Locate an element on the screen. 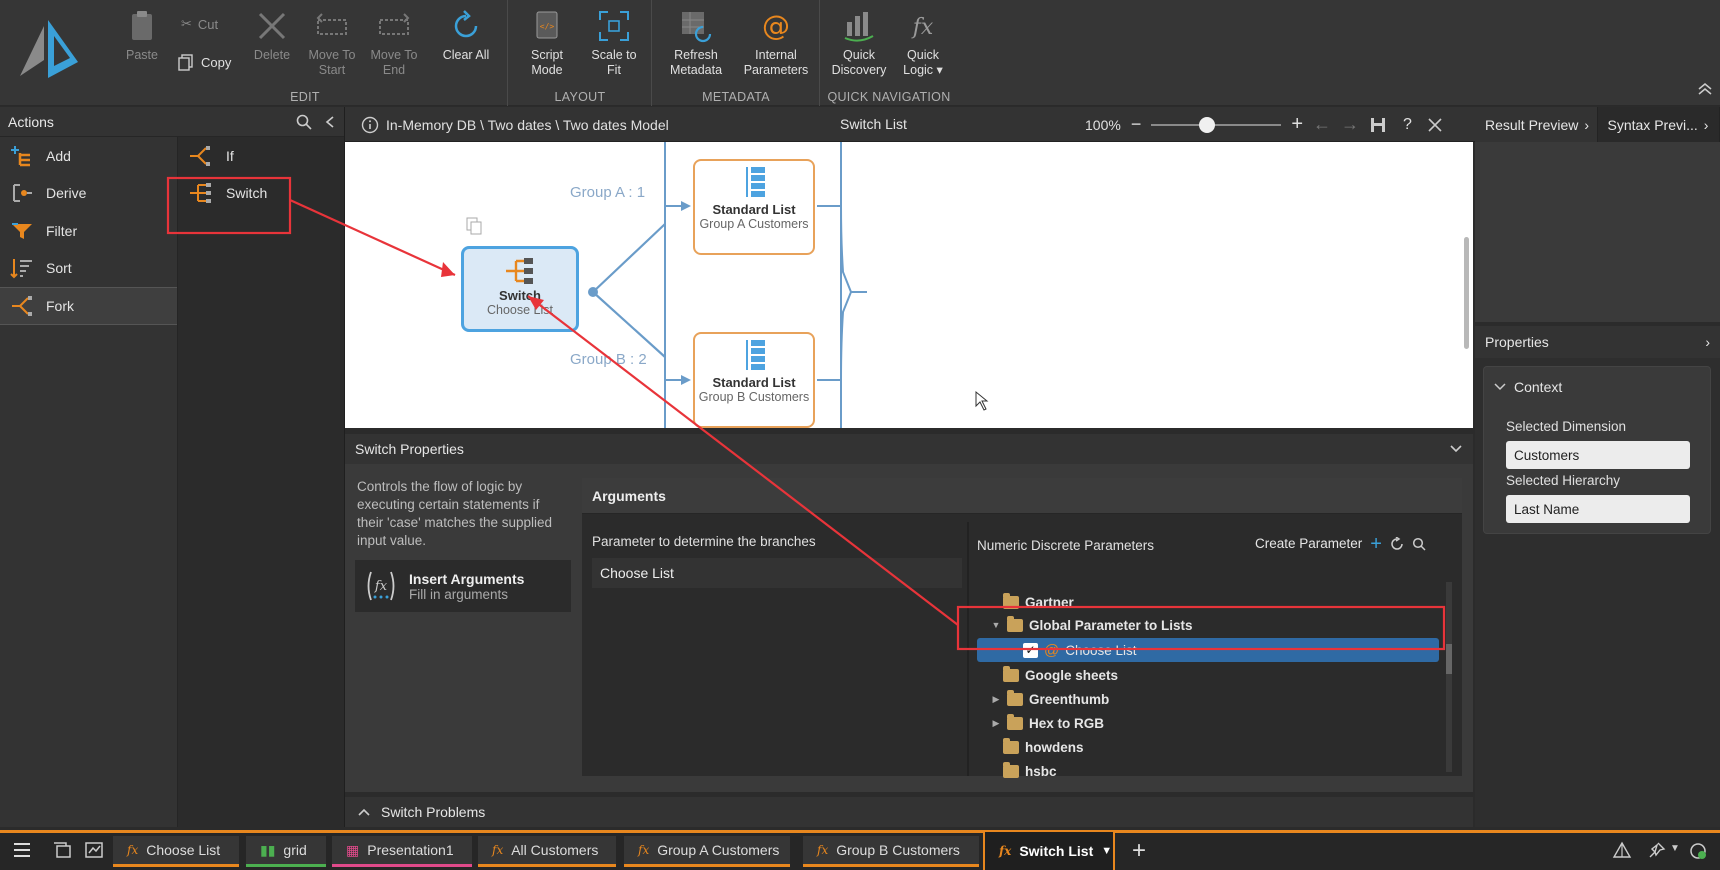  tab-group-a-customers: fx Group A Customers is located at coordinates (707, 851).